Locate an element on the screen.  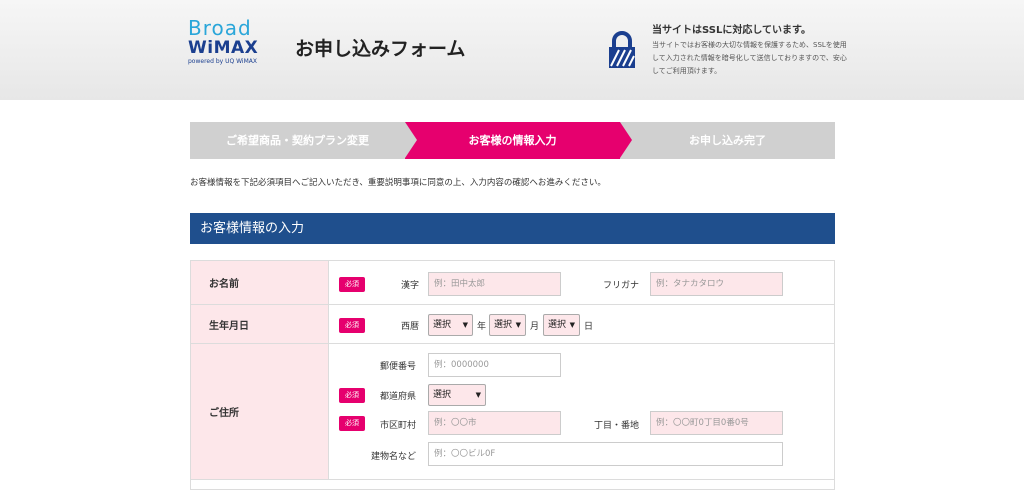
birth-month-value: 選択 is located at coordinates (503, 325).